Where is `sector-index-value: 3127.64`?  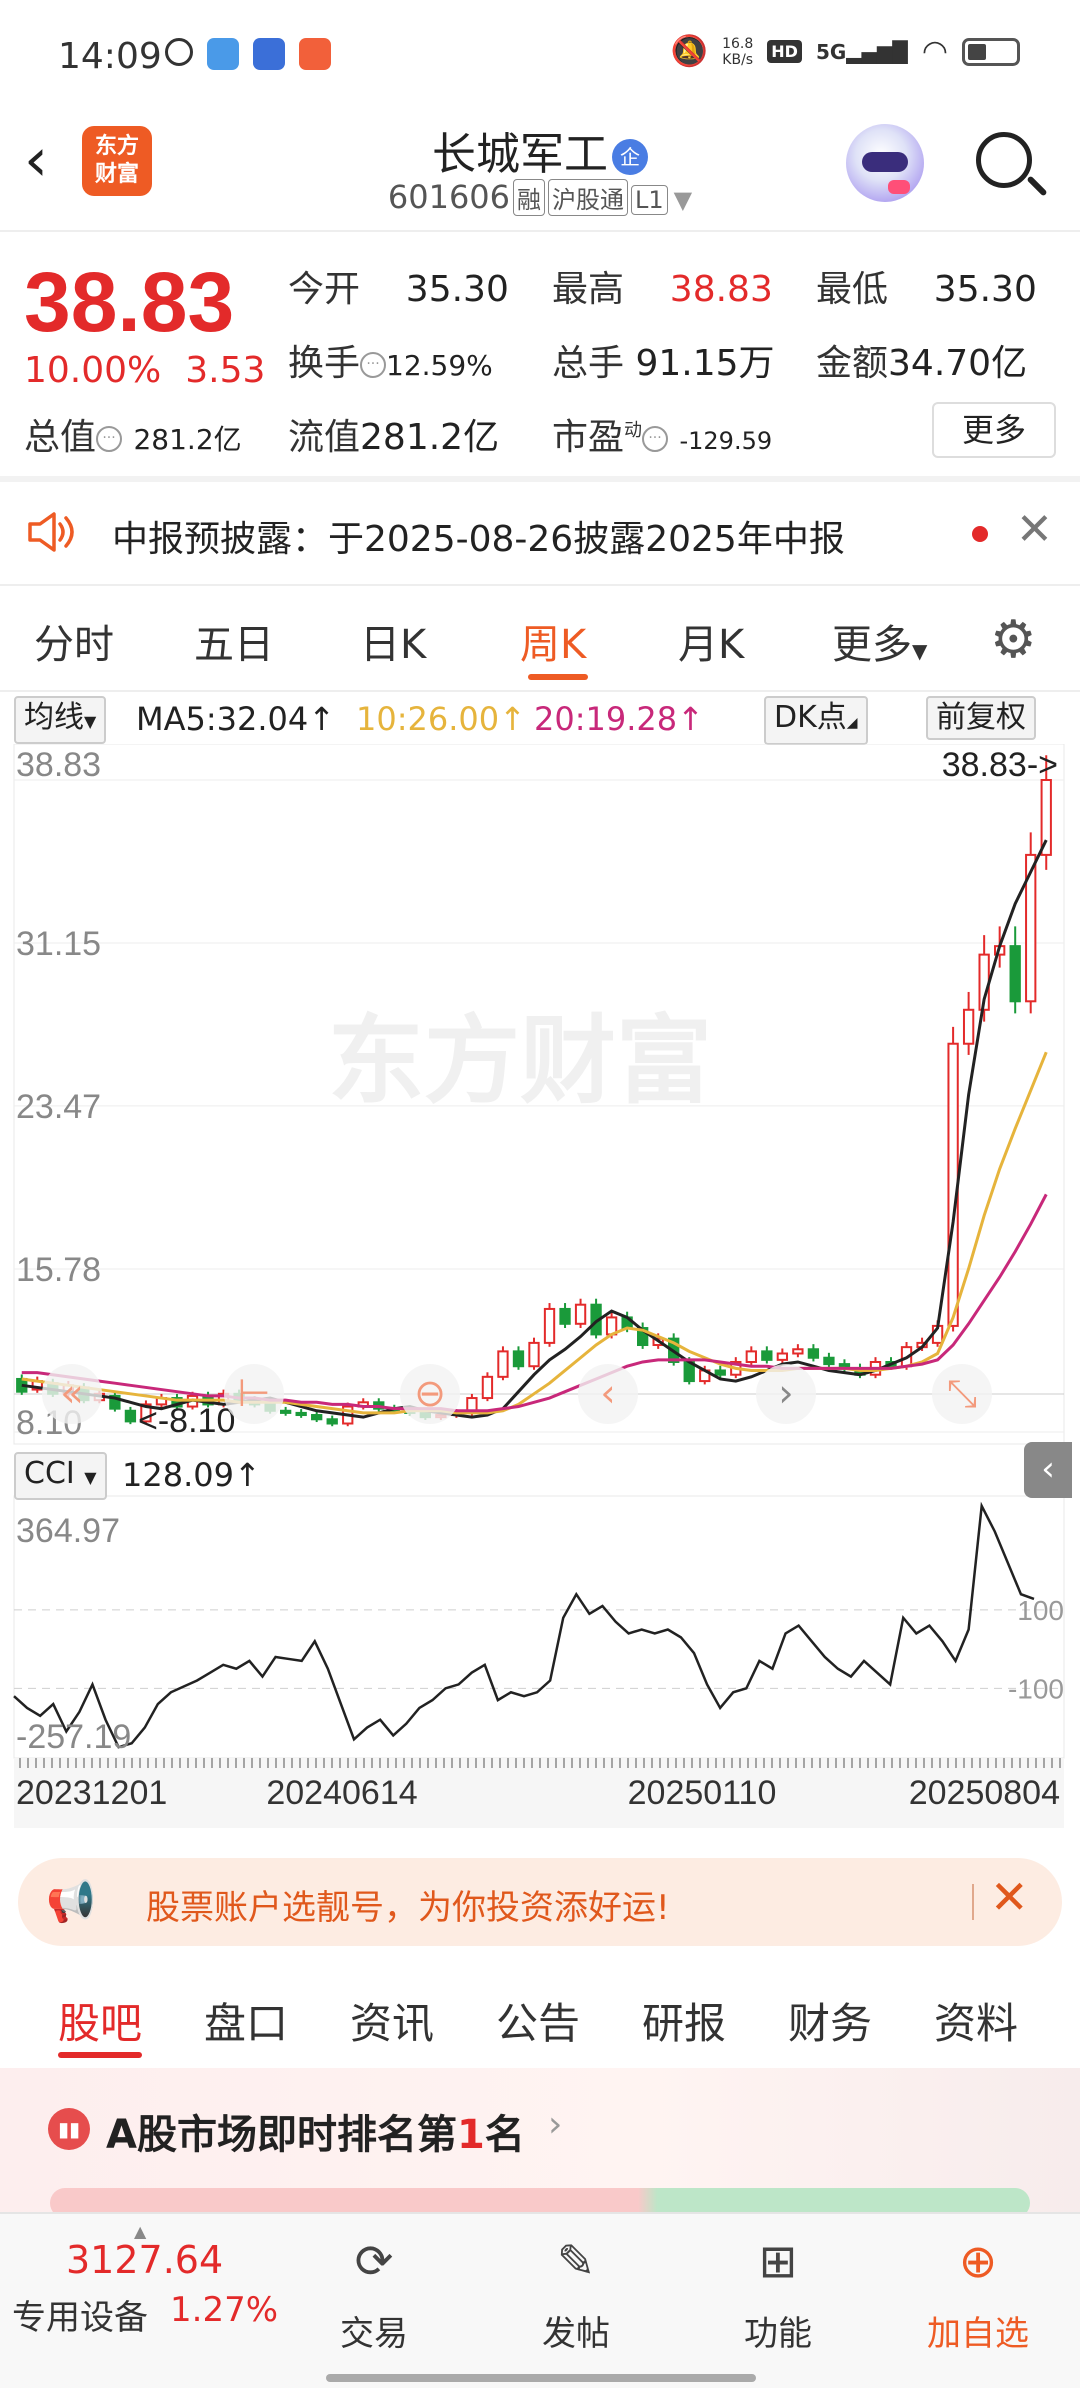
sector-index-value: 3127.64 is located at coordinates (144, 2260).